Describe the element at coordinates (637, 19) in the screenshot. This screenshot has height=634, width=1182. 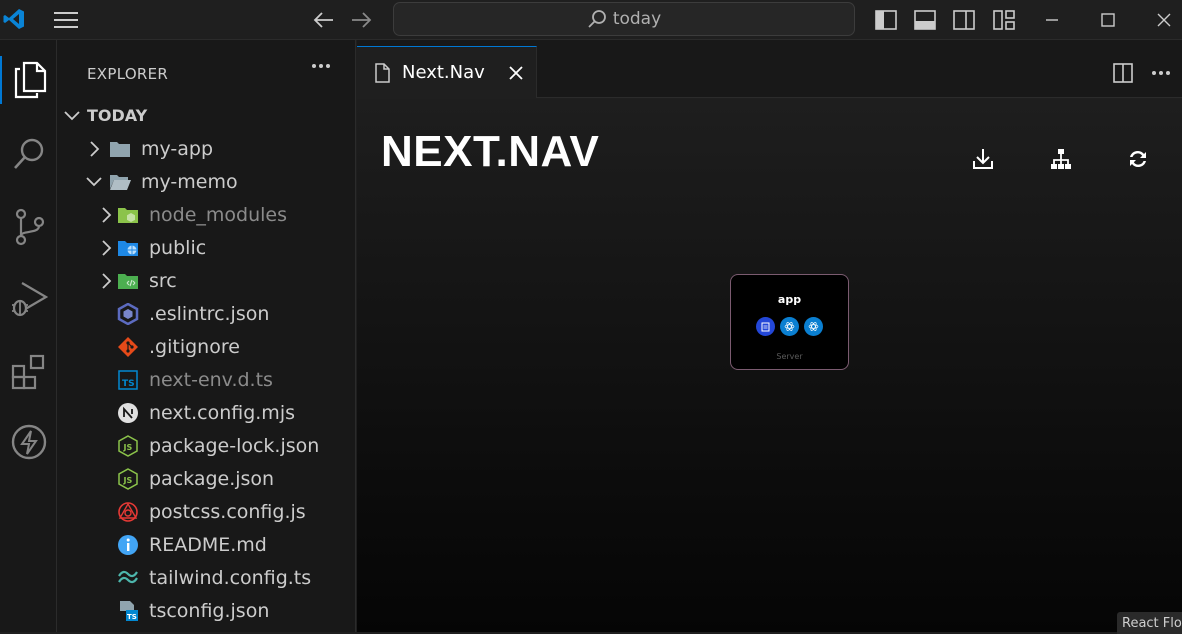
I see `search-text: today` at that location.